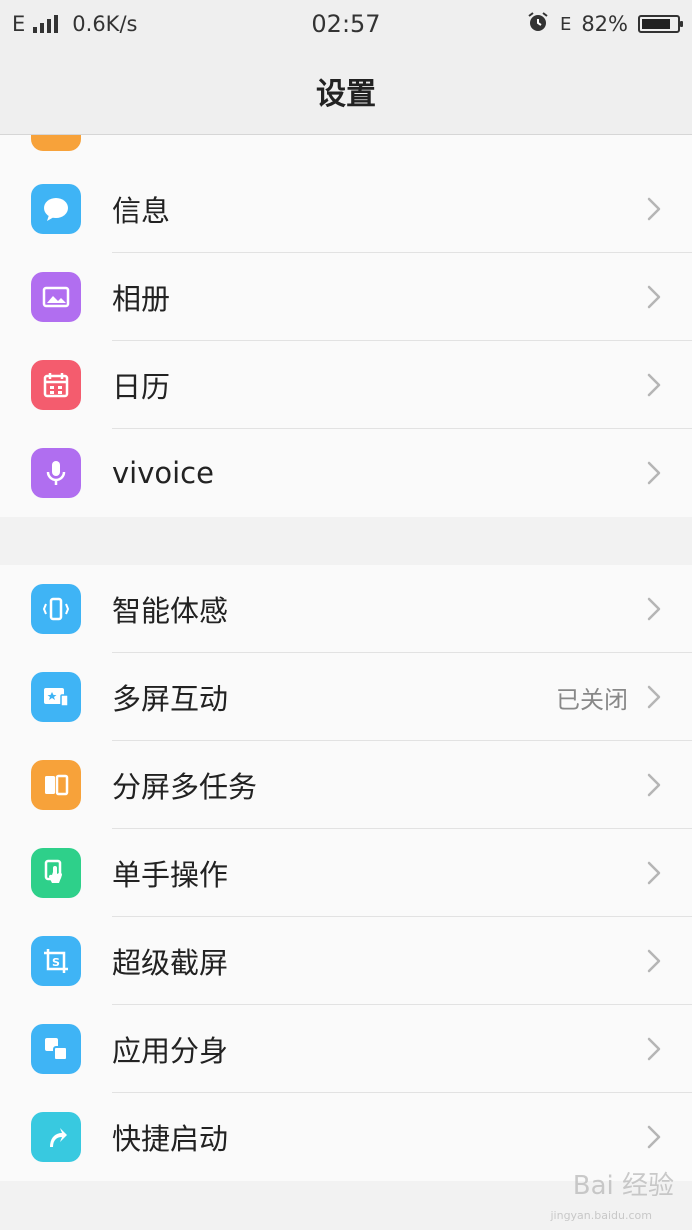  I want to click on network-speed: 0.6K/s, so click(105, 24).